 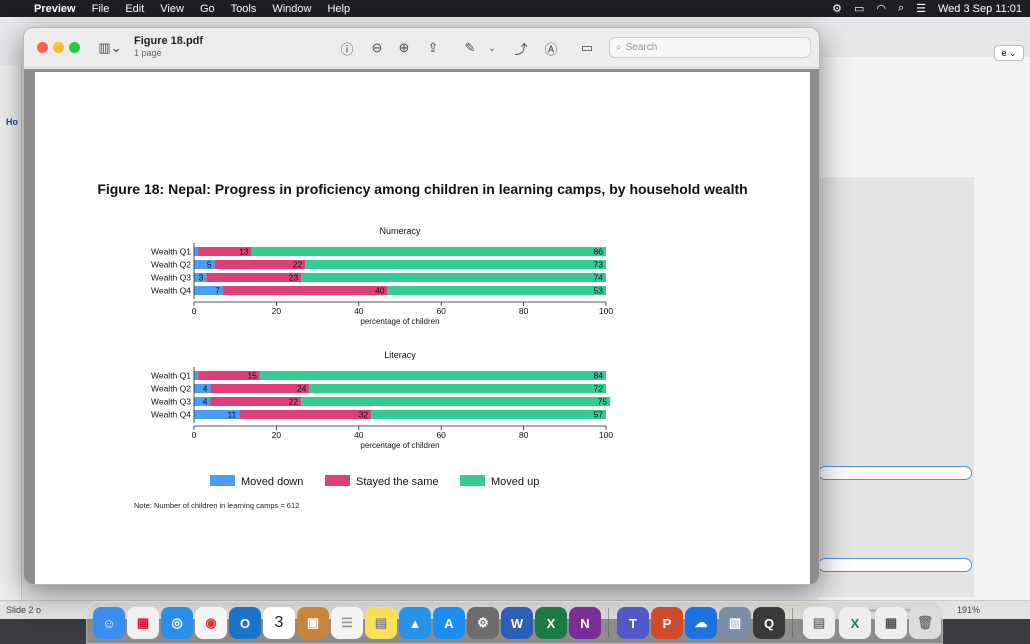 What do you see at coordinates (819, 623) in the screenshot?
I see `document-thumbnail-icon: ▤` at bounding box center [819, 623].